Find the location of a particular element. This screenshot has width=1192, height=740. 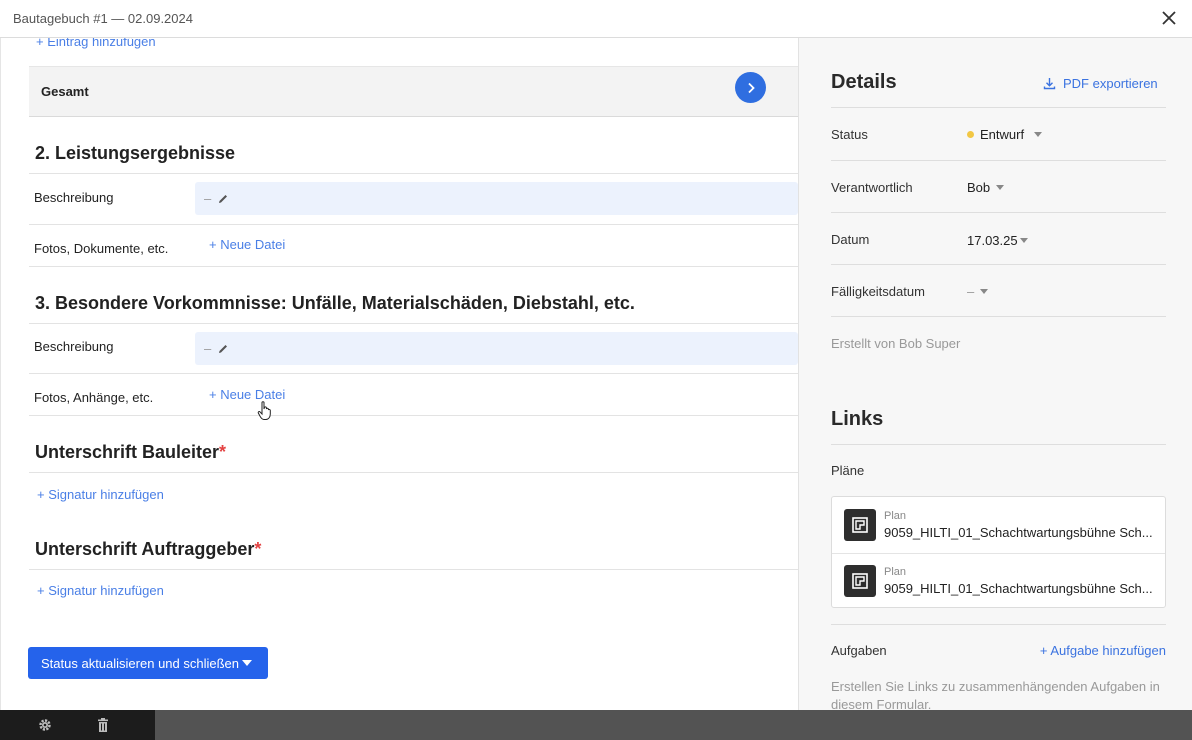

section-2-files-row: Fotos, Dokumente, etc. + Neue Datei is located at coordinates (413, 246).